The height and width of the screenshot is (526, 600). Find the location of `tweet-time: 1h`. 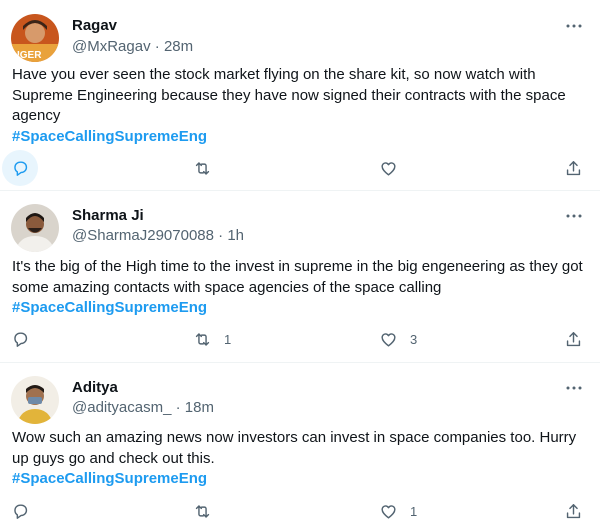

tweet-time: 1h is located at coordinates (235, 235).